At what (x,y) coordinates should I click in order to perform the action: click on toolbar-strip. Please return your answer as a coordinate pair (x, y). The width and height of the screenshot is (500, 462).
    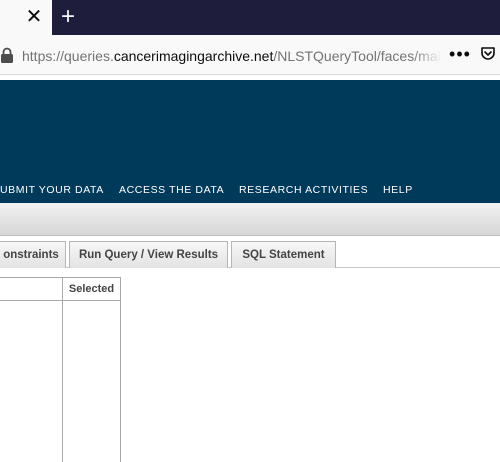
    Looking at the image, I should click on (250, 219).